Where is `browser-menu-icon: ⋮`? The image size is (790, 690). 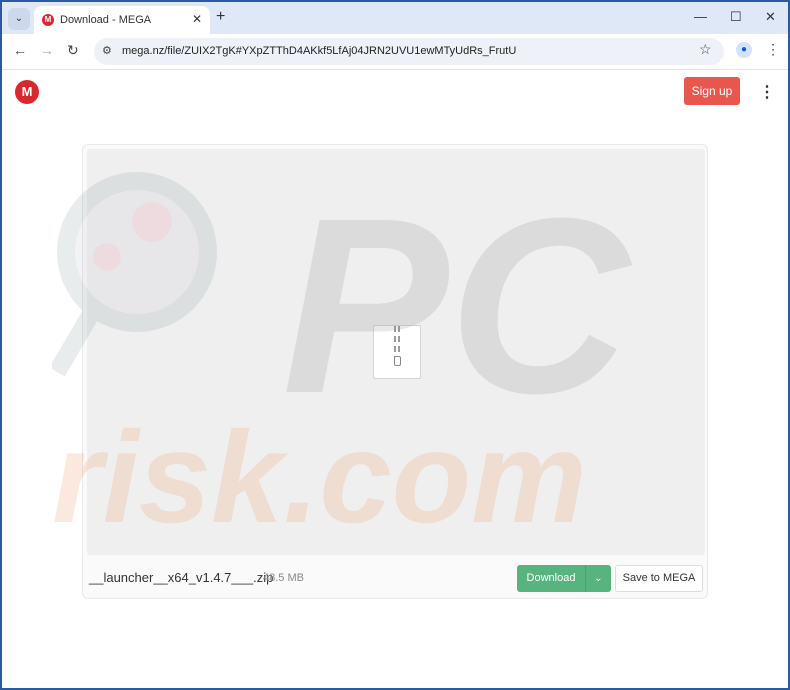
browser-menu-icon: ⋮ is located at coordinates (773, 49).